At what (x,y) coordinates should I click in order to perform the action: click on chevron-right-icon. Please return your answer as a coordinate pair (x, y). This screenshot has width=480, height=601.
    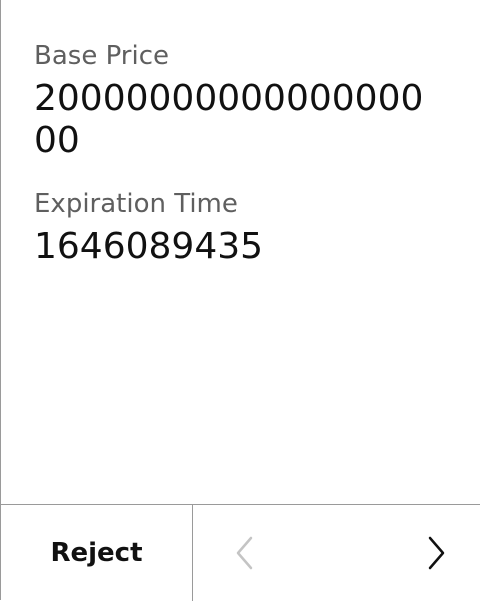
    Looking at the image, I should click on (436, 553).